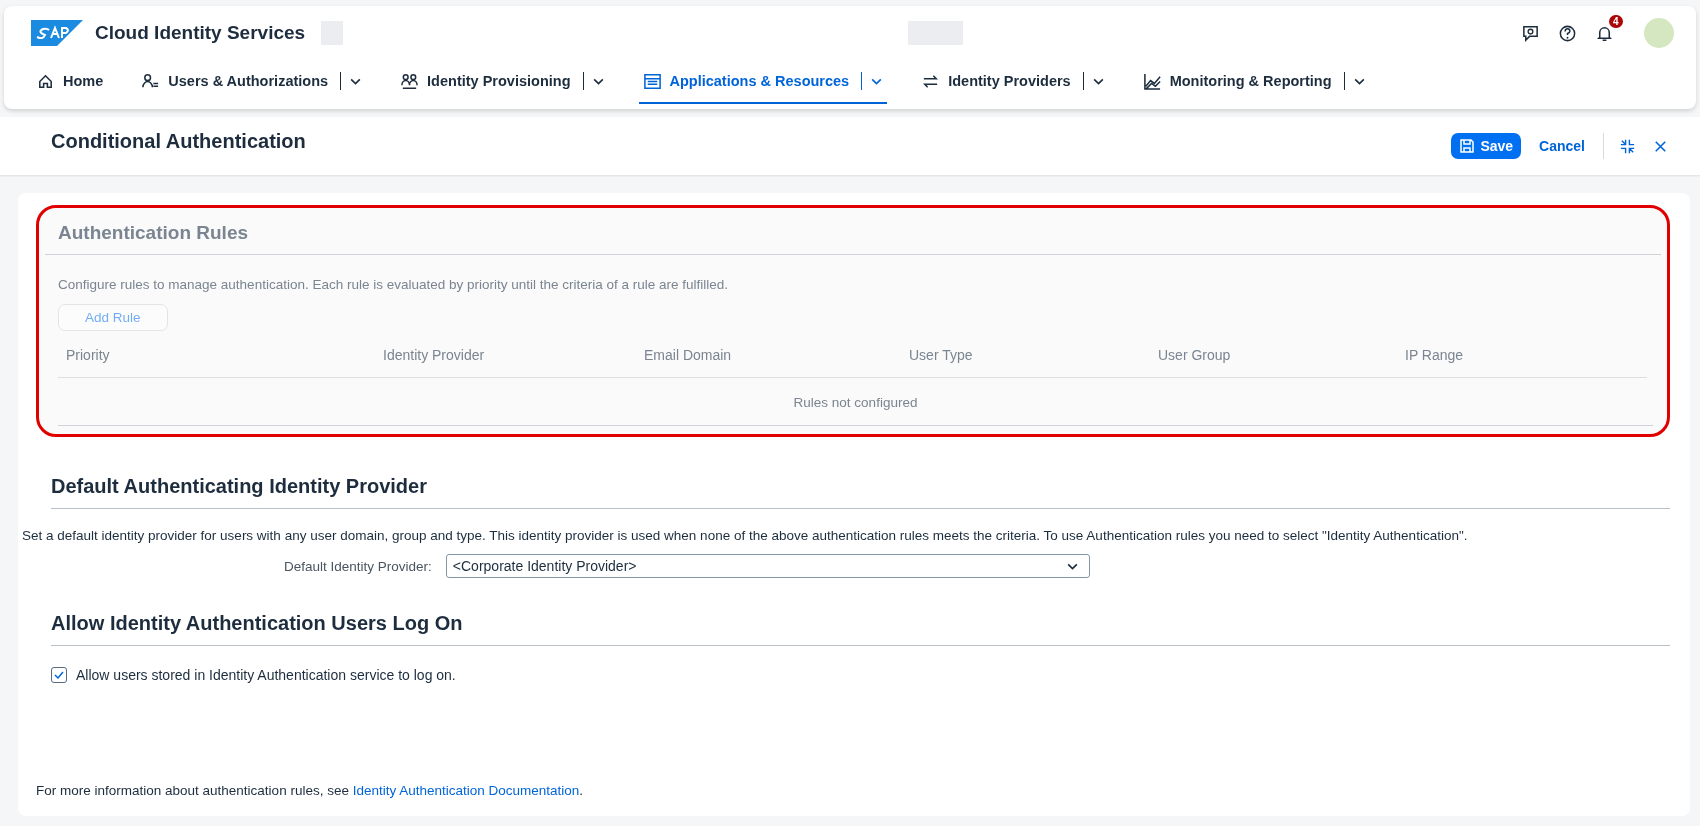 This screenshot has height=826, width=1700. Describe the element at coordinates (1530, 33) in the screenshot. I see `feedback-icon` at that location.